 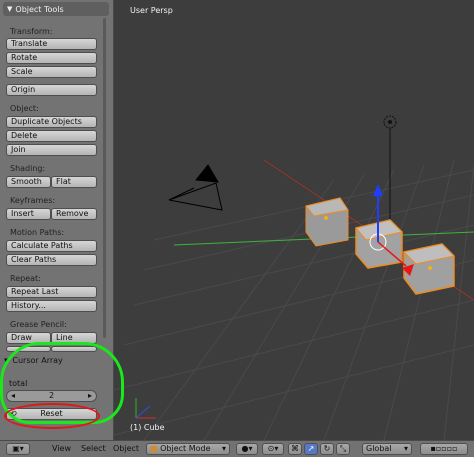 What do you see at coordinates (51, 292) in the screenshot?
I see `repeat-last-button: Repeat Last` at bounding box center [51, 292].